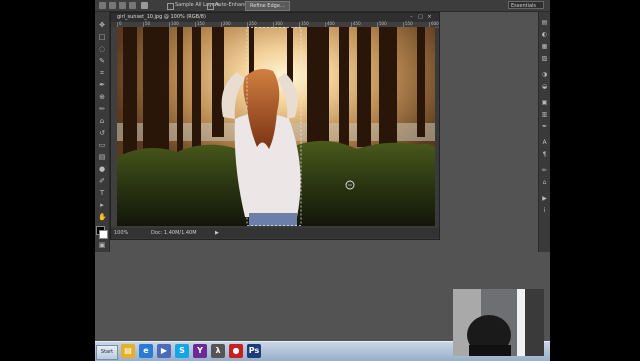 This screenshot has height=361, width=640. What do you see at coordinates (275, 233) in the screenshot?
I see `status-bar: 100% Doc: 1.40M/1.40M ▶` at bounding box center [275, 233].